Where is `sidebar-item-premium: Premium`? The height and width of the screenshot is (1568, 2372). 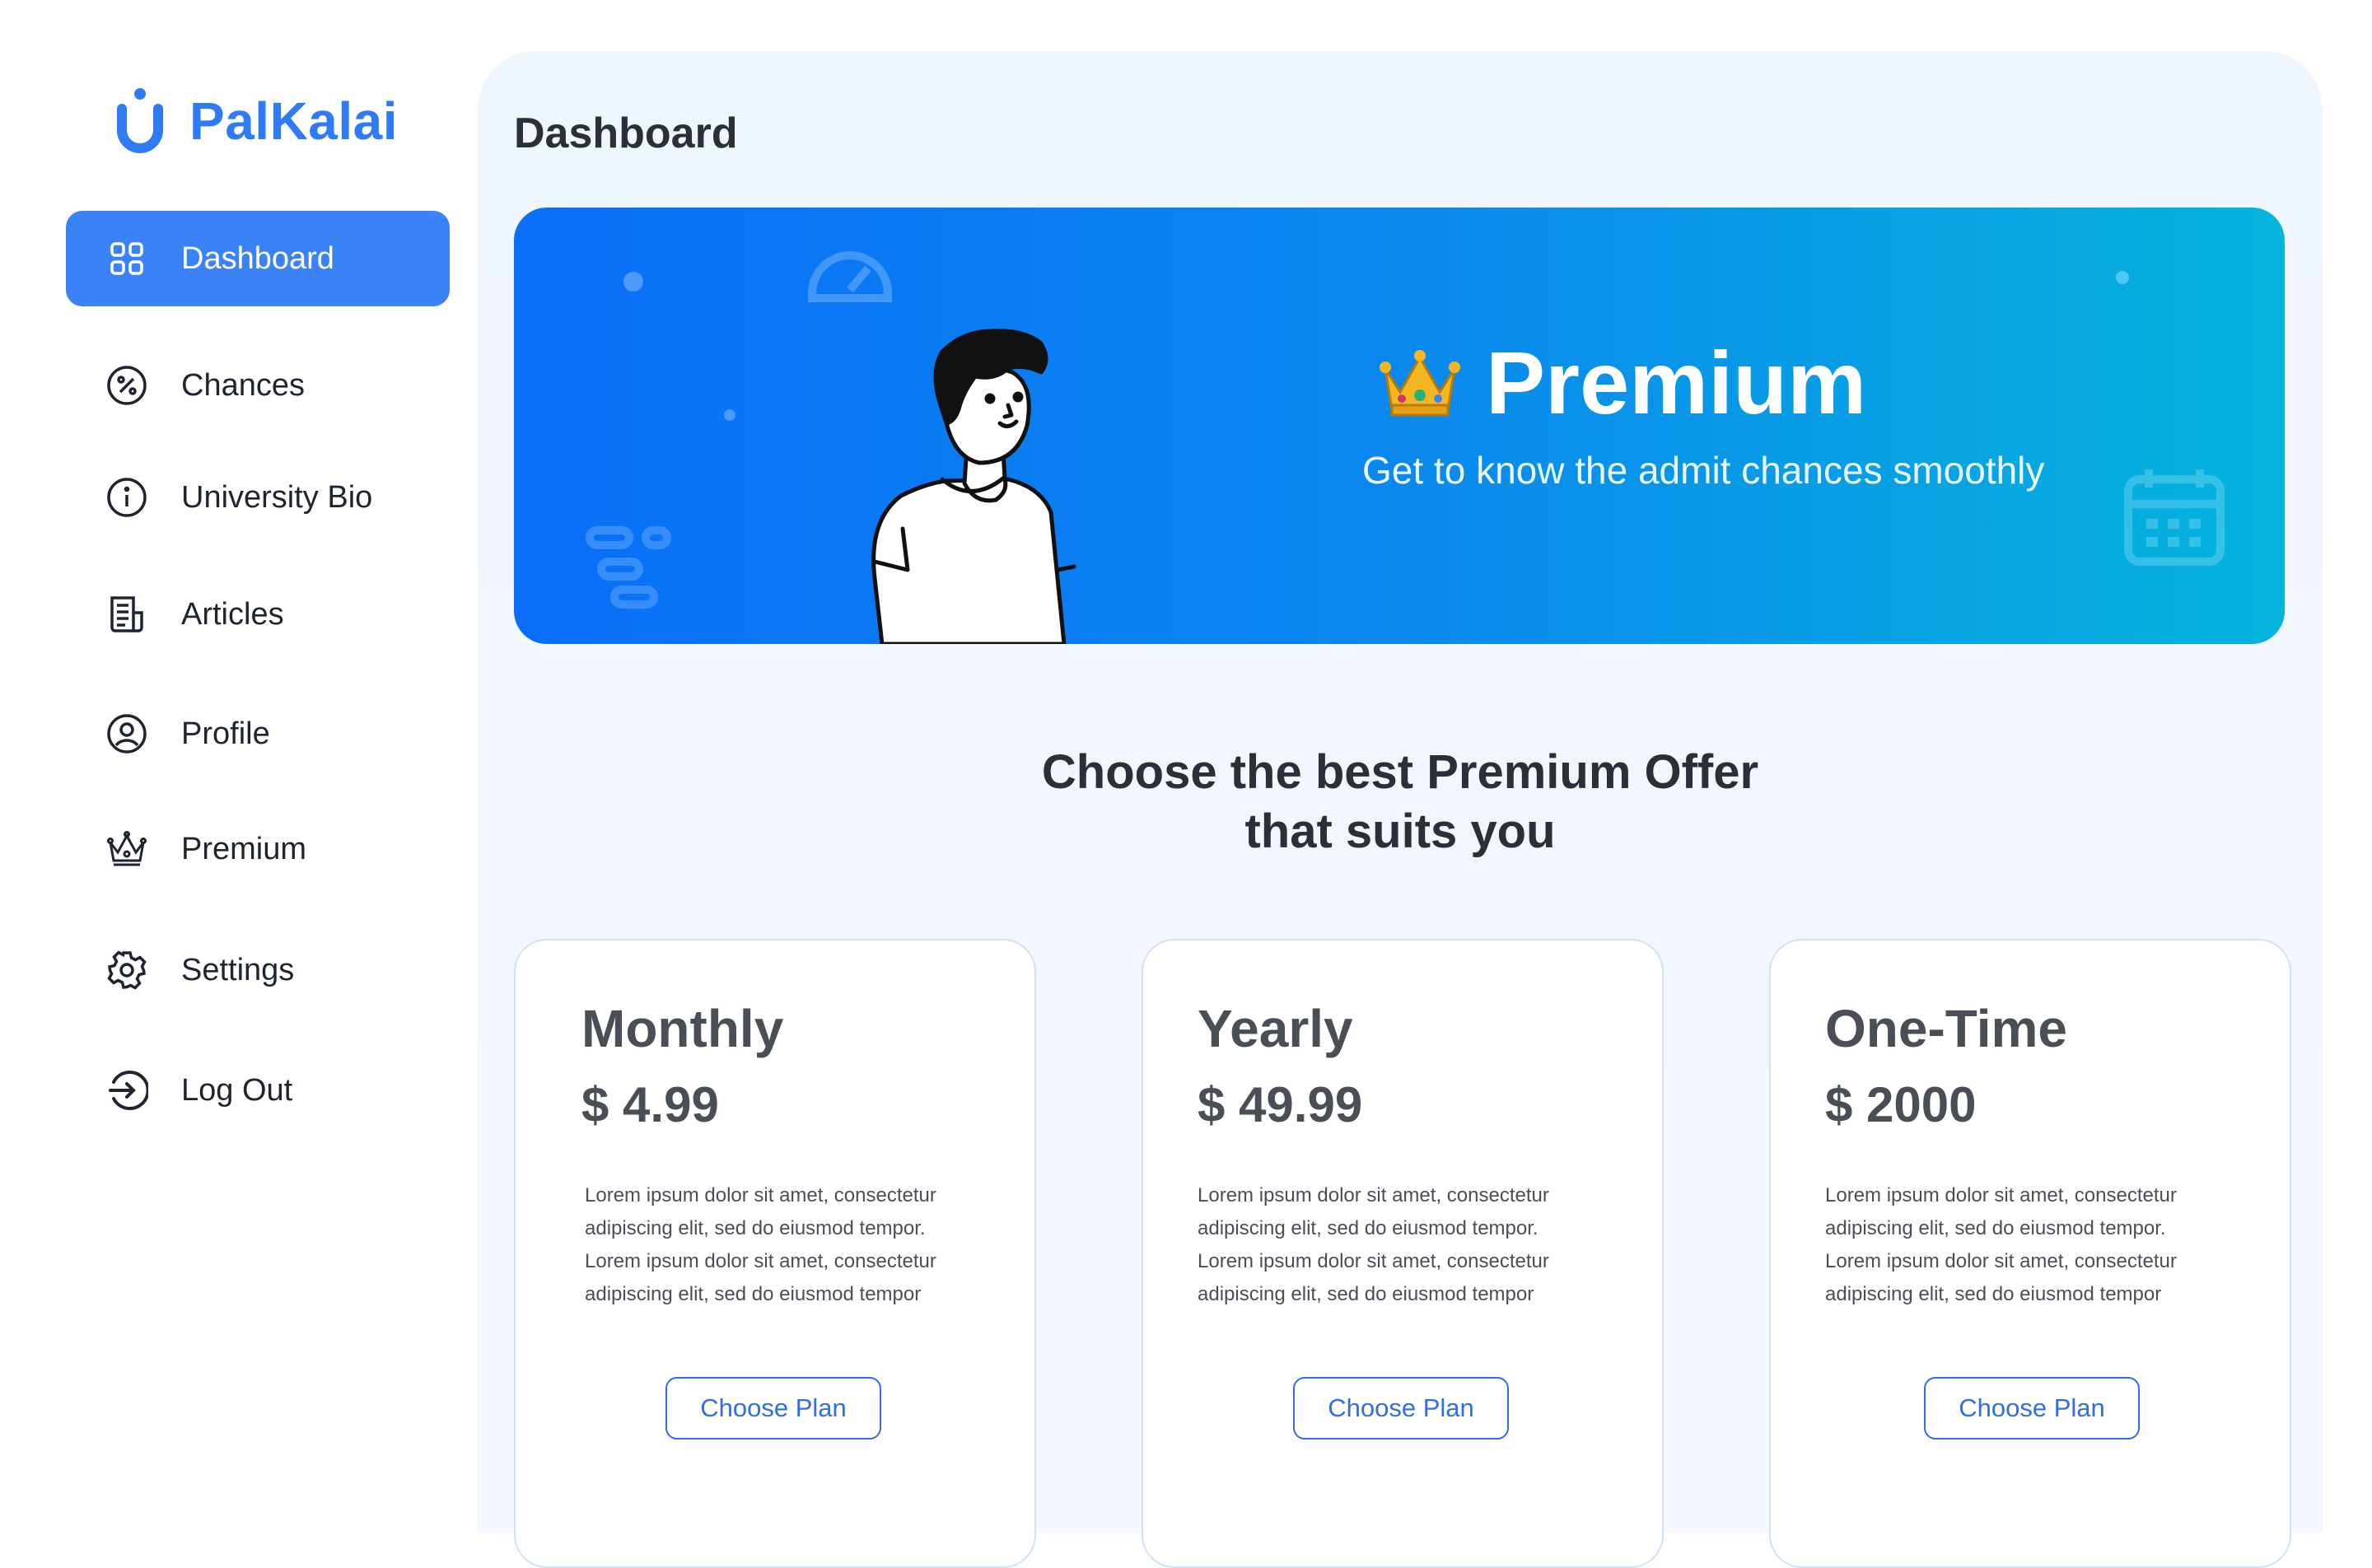 sidebar-item-premium: Premium is located at coordinates (258, 849).